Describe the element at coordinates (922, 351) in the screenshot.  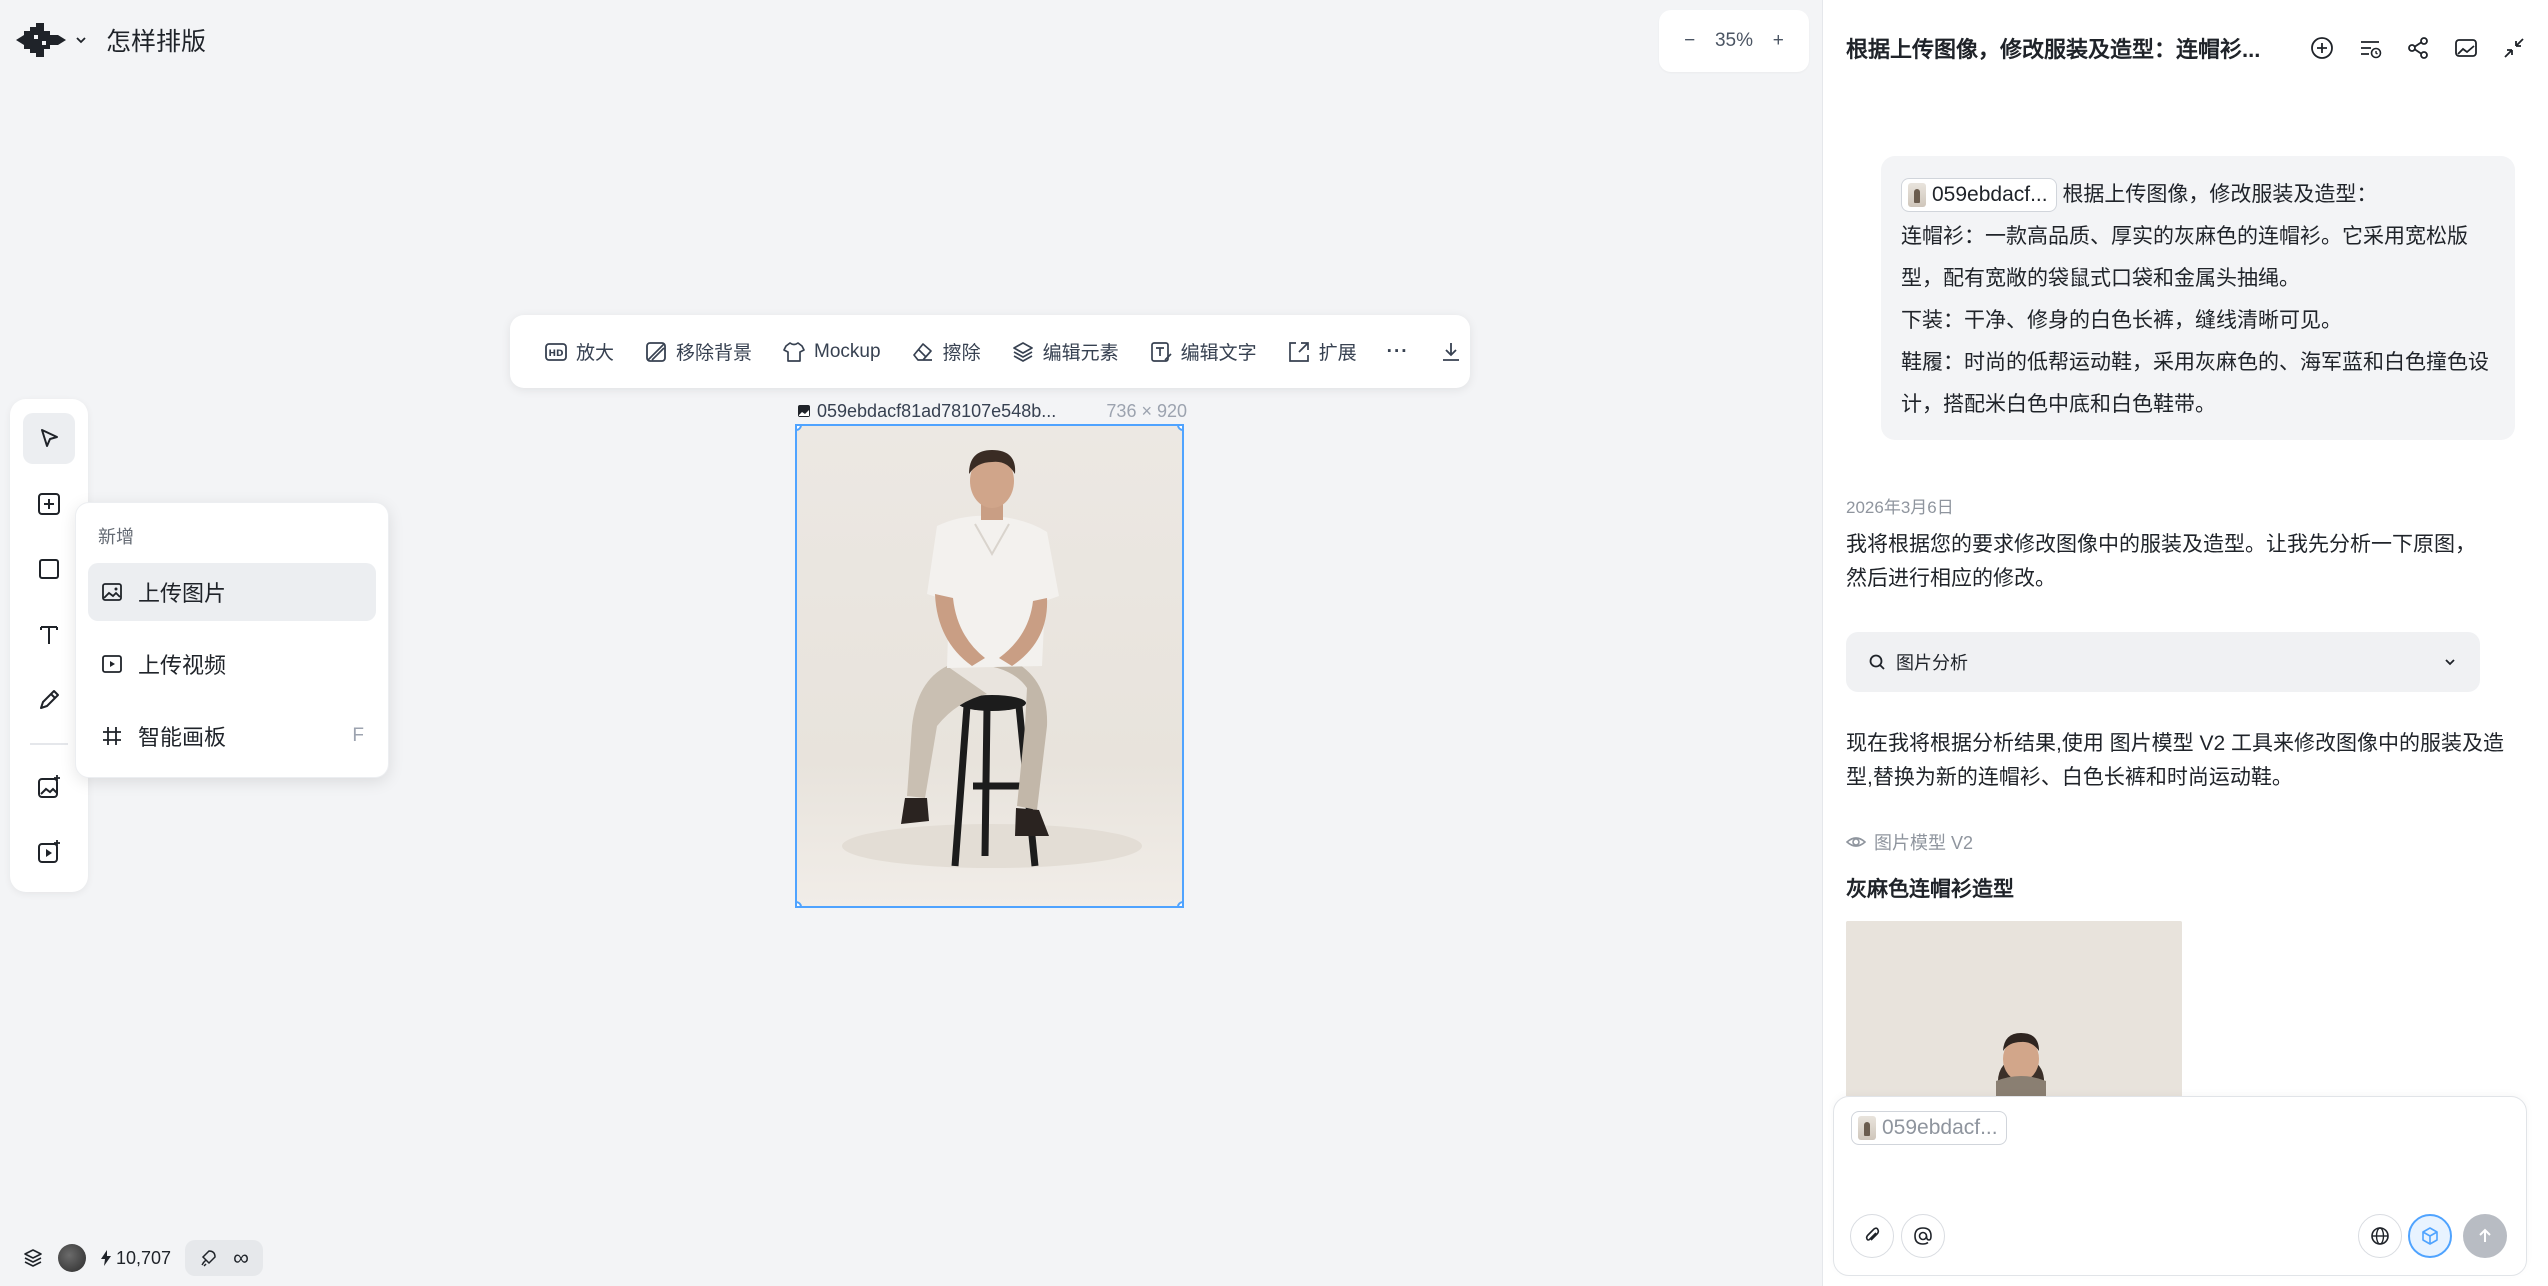
I see `eraser-icon` at that location.